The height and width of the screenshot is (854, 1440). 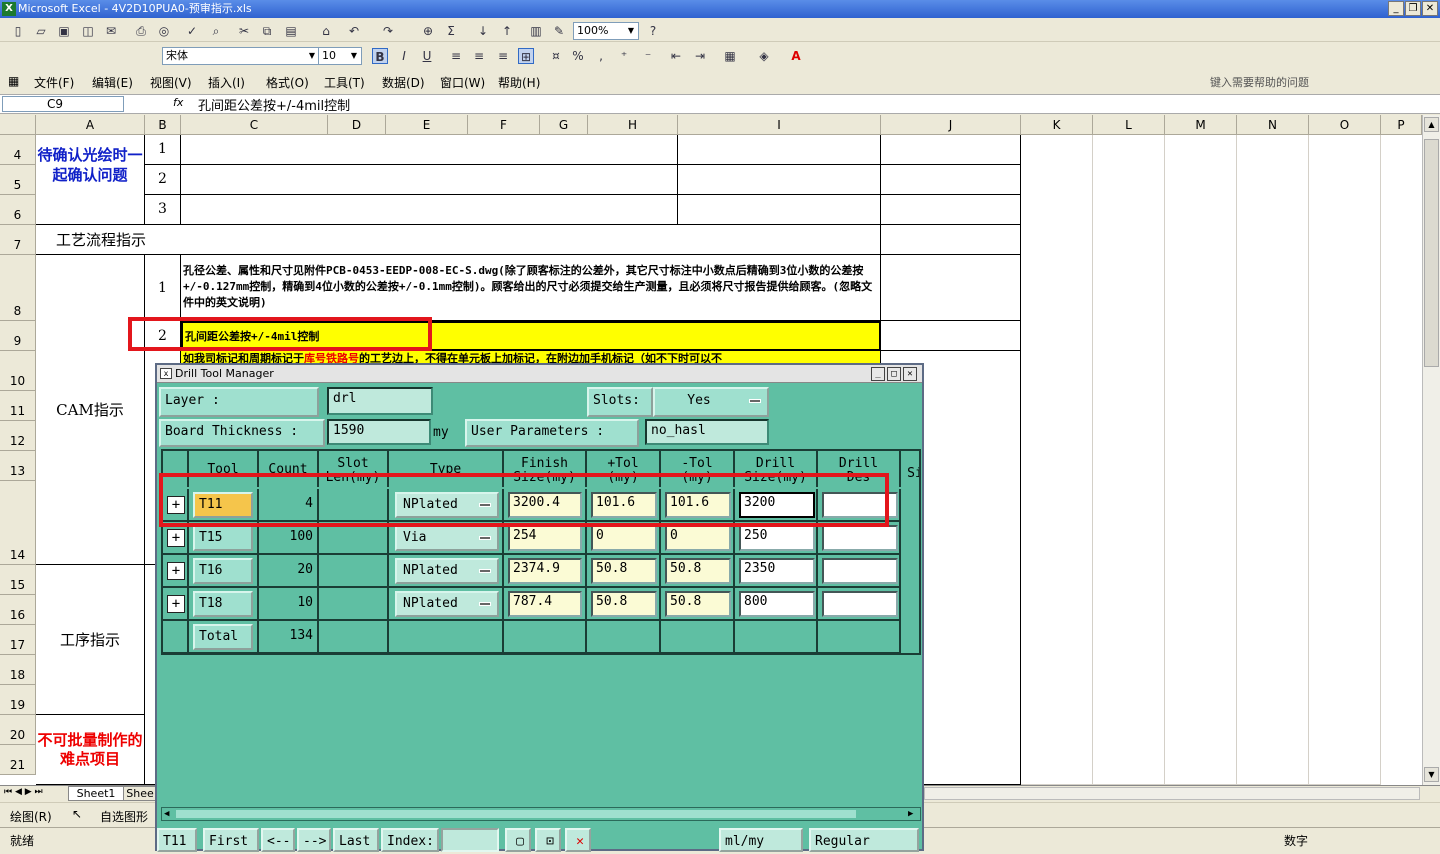 What do you see at coordinates (1396, 8) in the screenshot?
I see `minimize-button: _` at bounding box center [1396, 8].